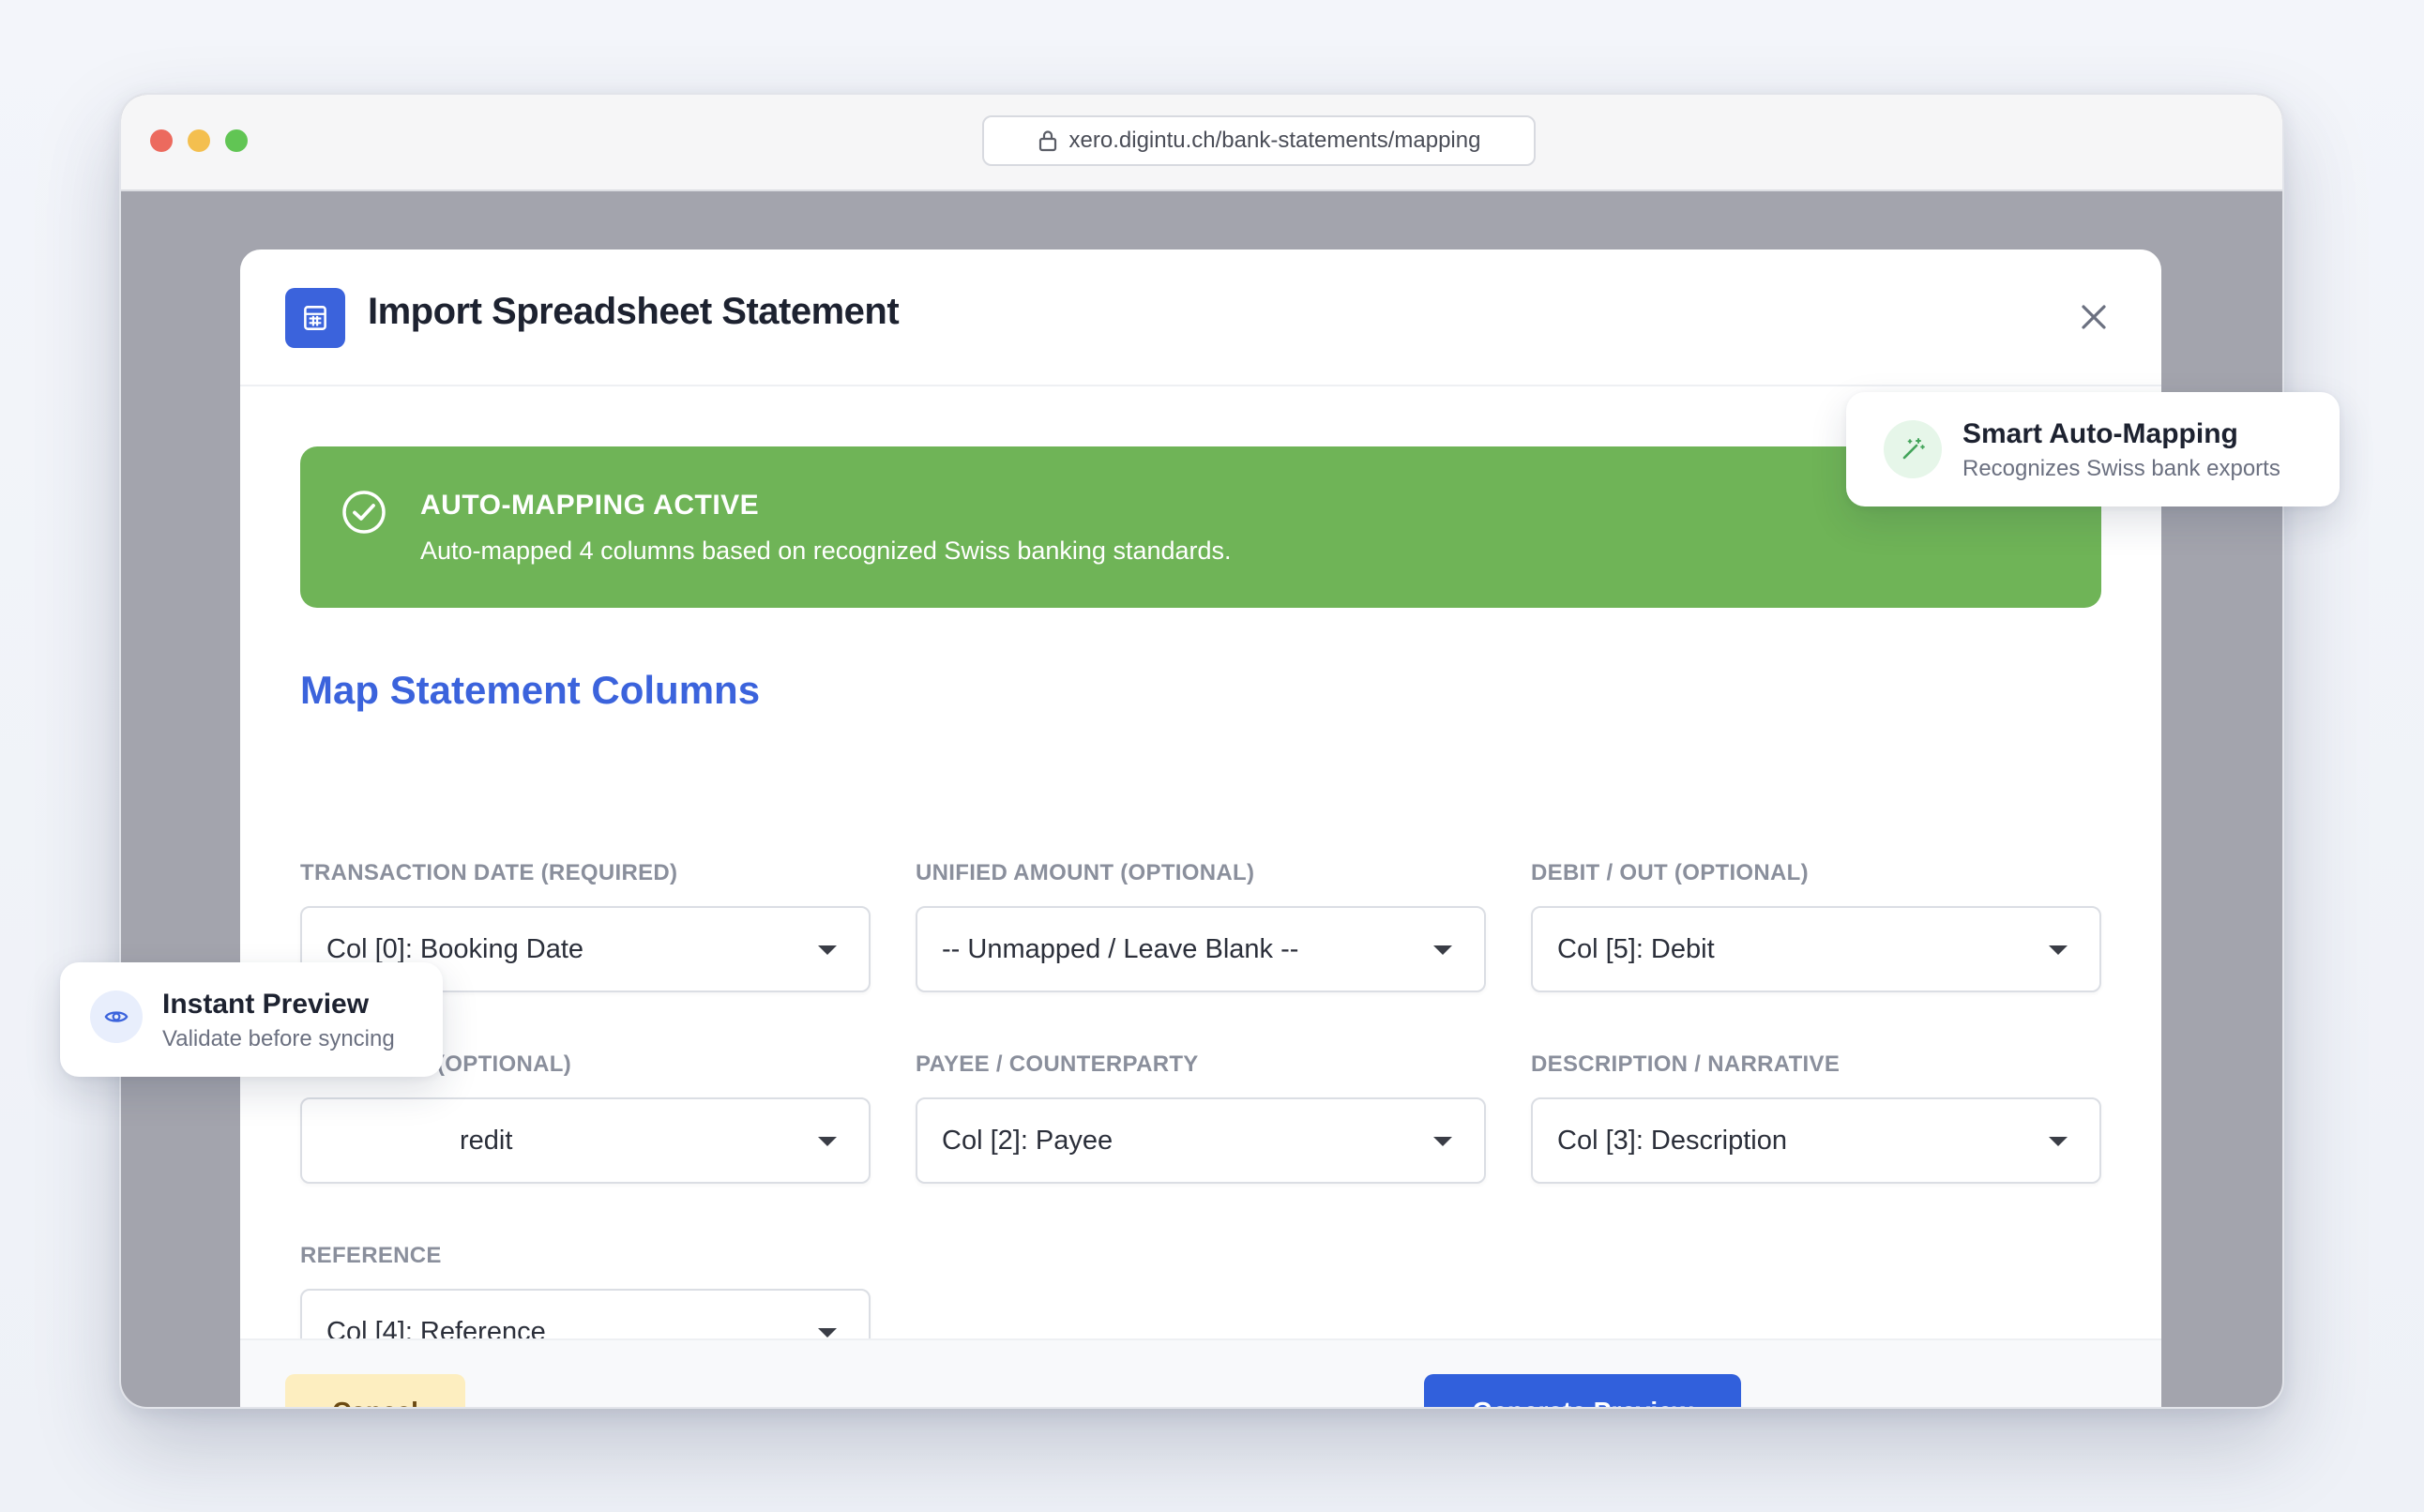  What do you see at coordinates (116, 1016) in the screenshot?
I see `eye-icon` at bounding box center [116, 1016].